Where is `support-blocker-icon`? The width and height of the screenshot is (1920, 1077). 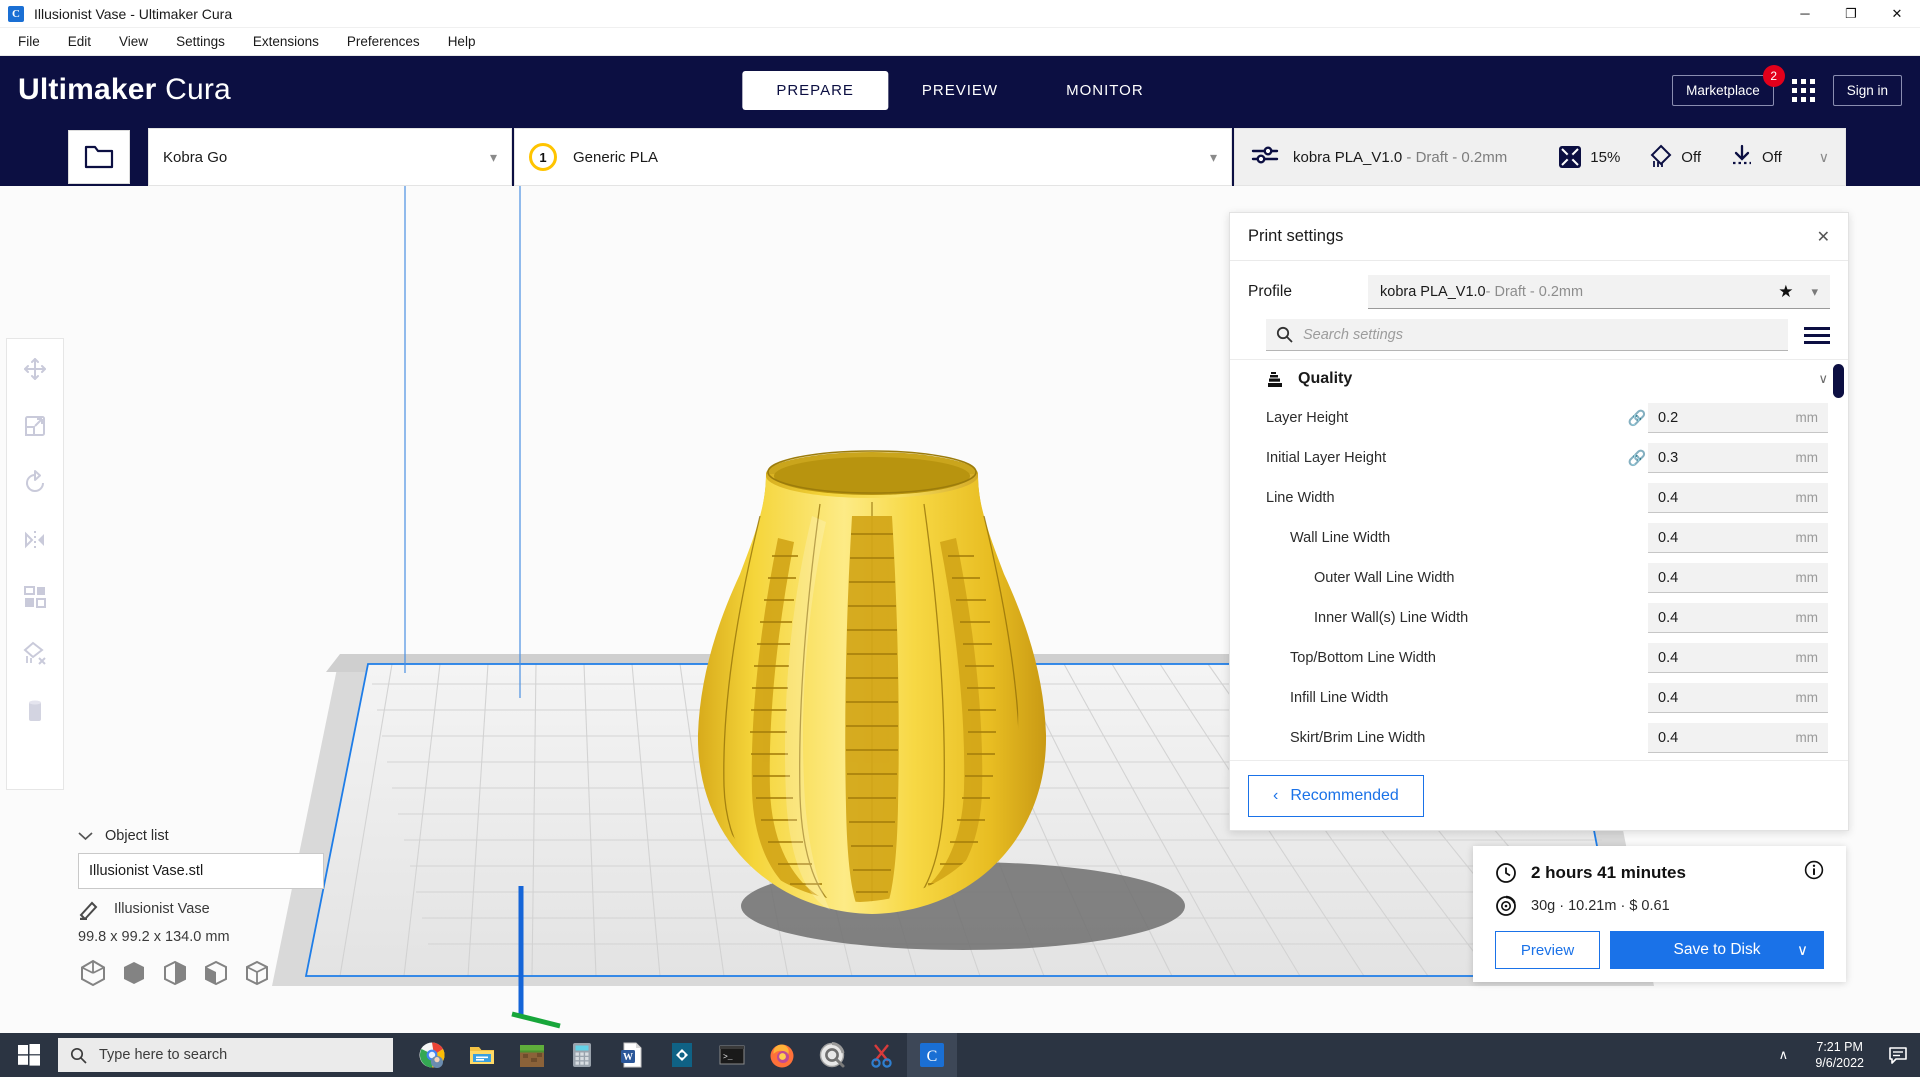
support-blocker-icon is located at coordinates (34, 653).